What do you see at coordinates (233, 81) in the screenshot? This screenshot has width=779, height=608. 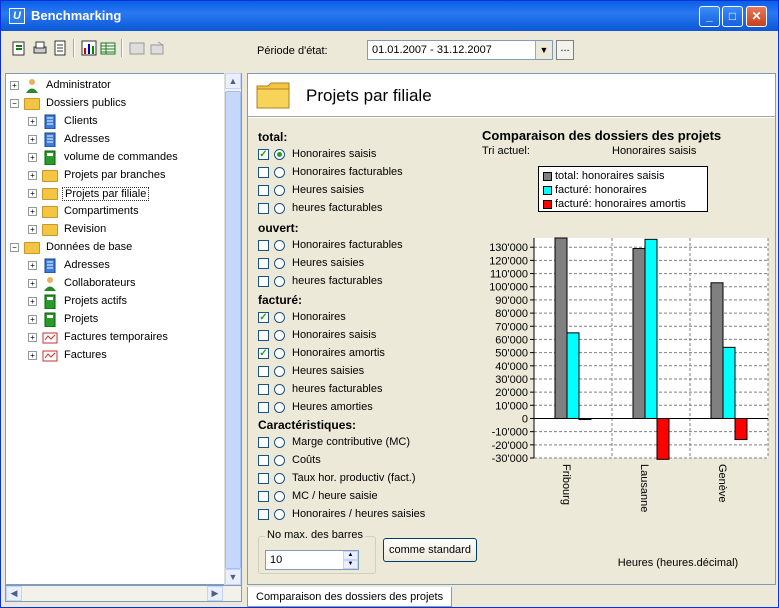 I see `scroll-up-icon: ▲` at bounding box center [233, 81].